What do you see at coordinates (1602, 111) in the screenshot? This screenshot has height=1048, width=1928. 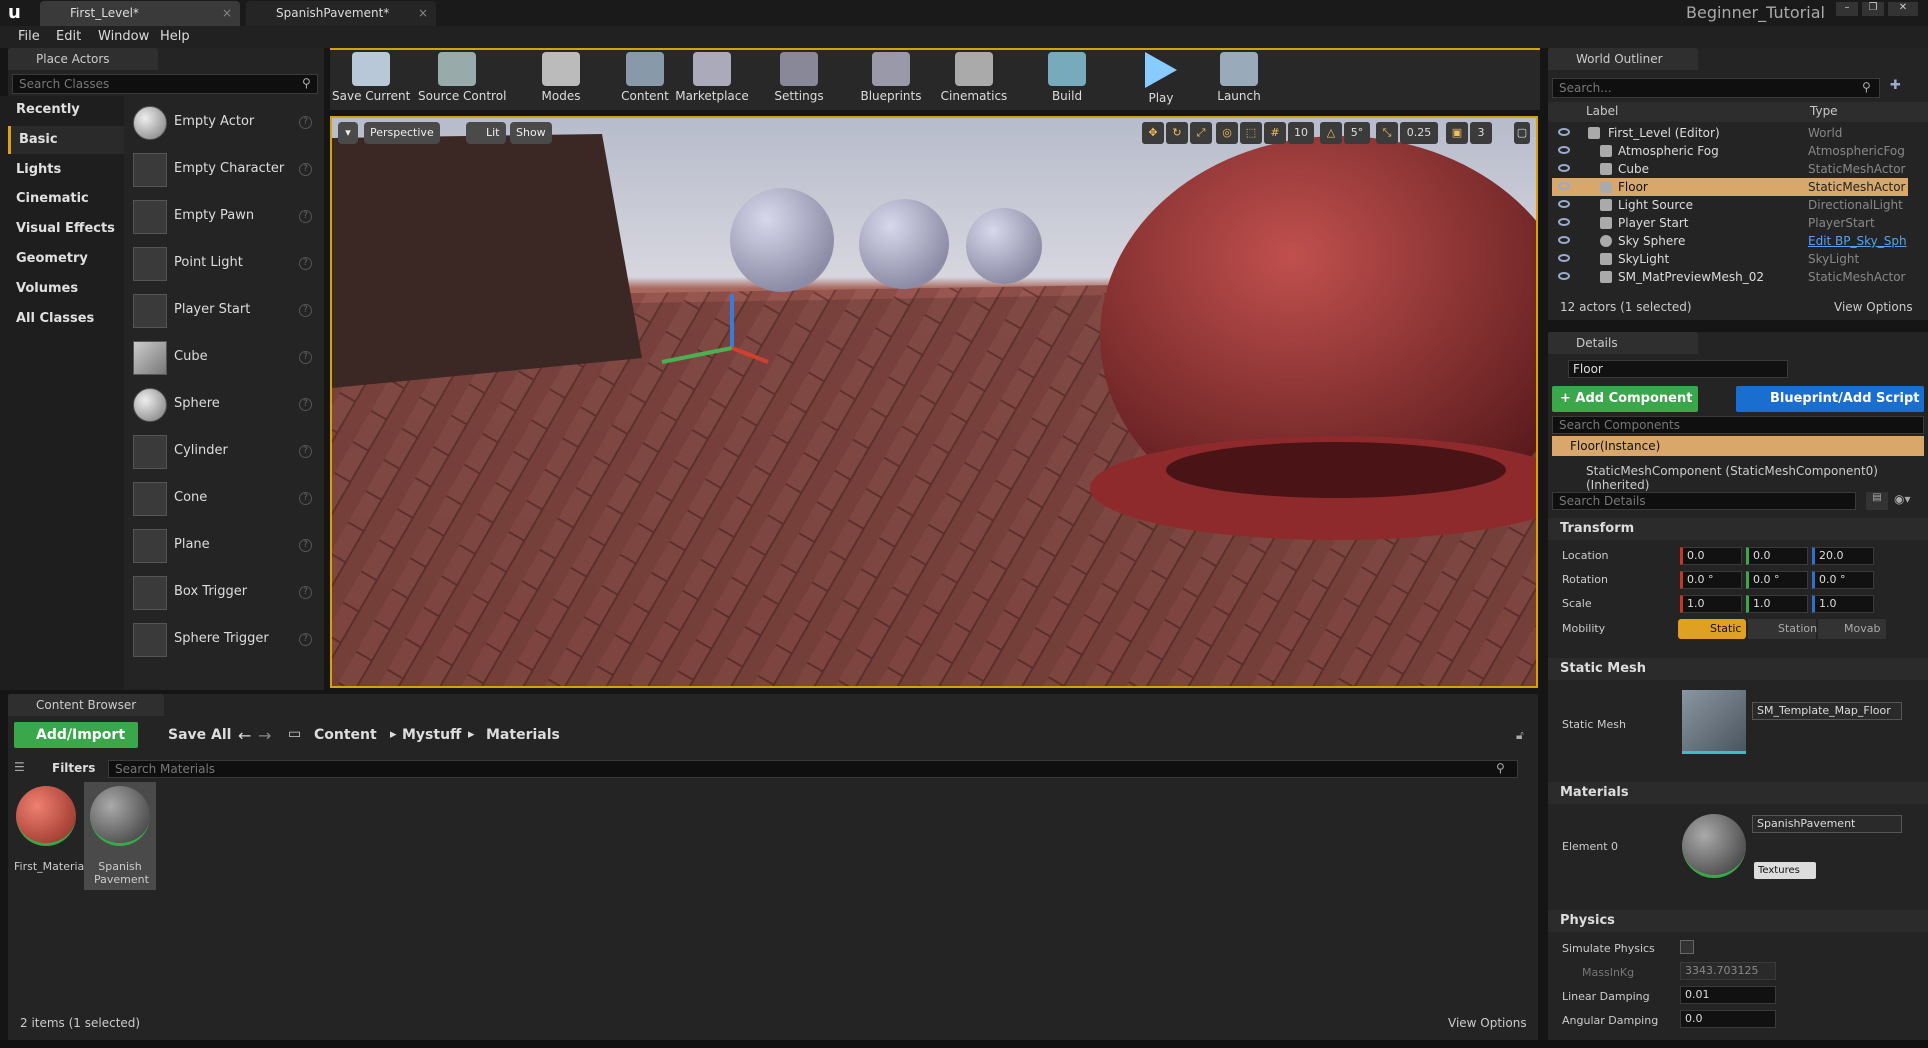 I see `column-label: Label` at bounding box center [1602, 111].